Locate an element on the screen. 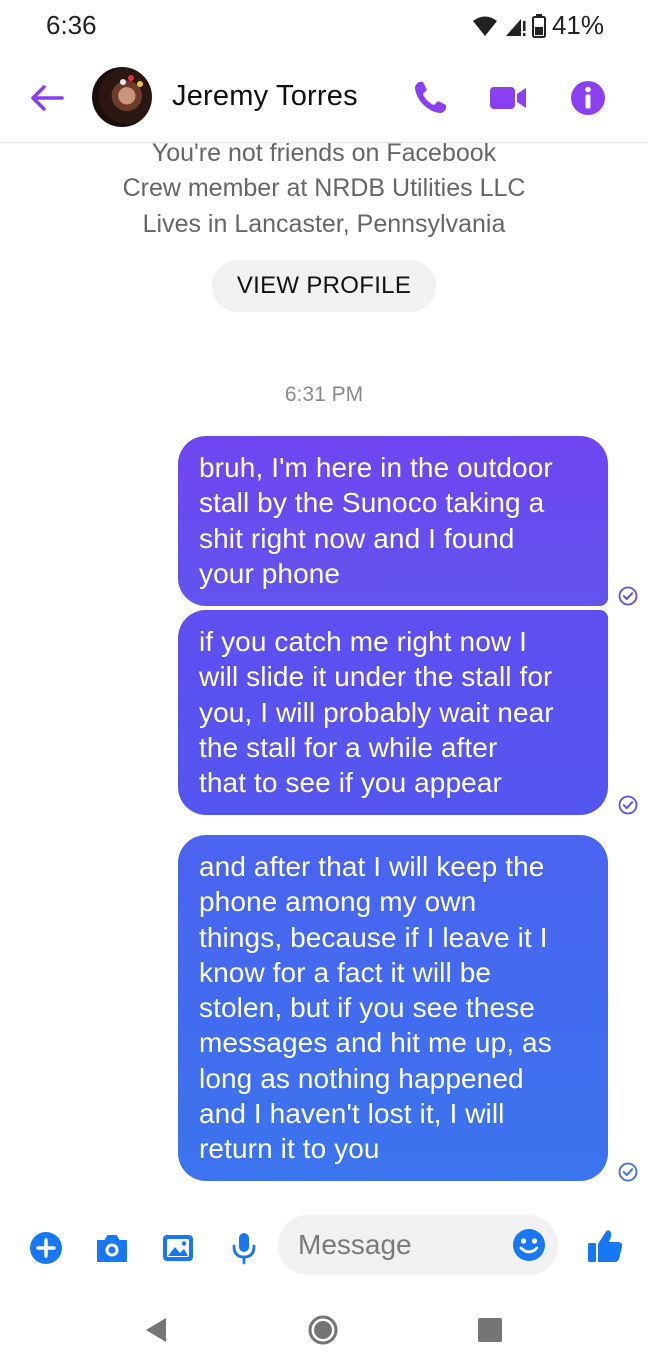 The width and height of the screenshot is (648, 1368). home-circle-icon is located at coordinates (323, 1330).